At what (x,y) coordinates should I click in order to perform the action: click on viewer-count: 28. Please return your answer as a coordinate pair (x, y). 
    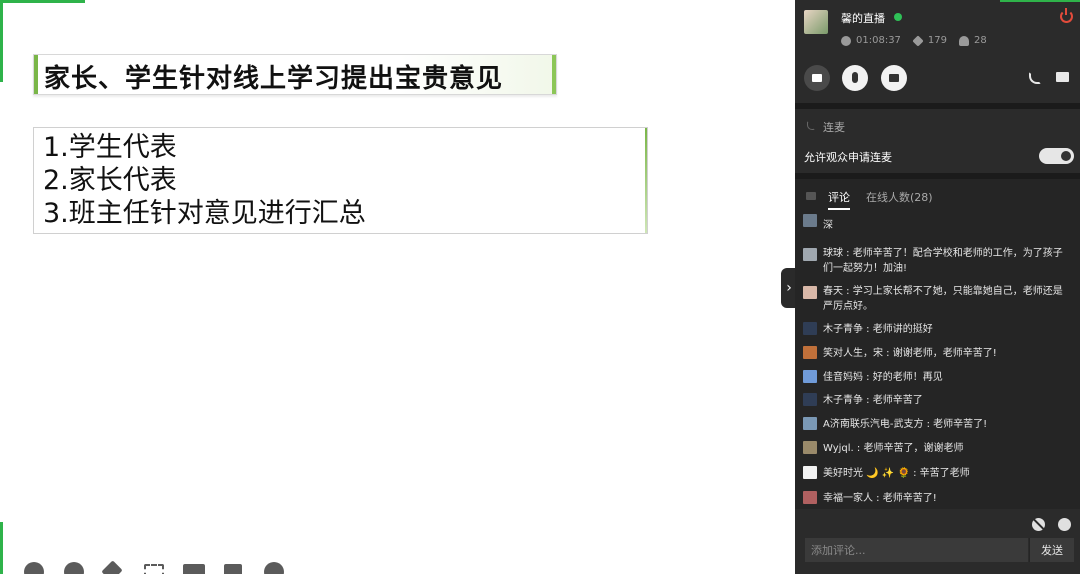
    Looking at the image, I should click on (980, 40).